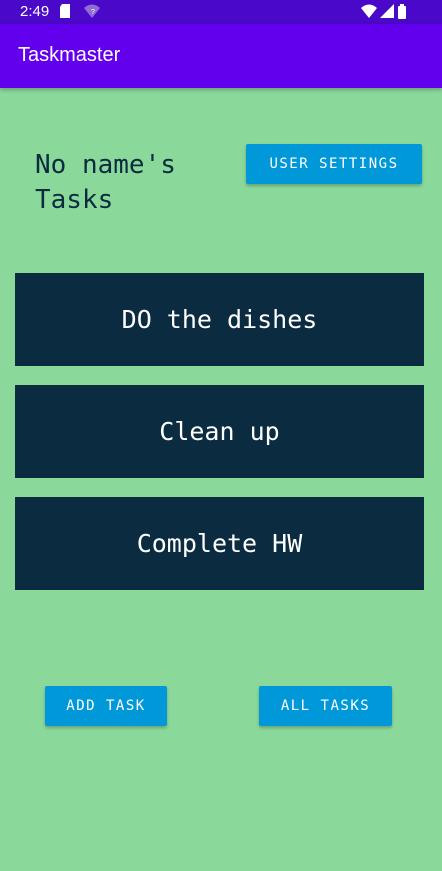 The width and height of the screenshot is (442, 871). What do you see at coordinates (65, 13) in the screenshot?
I see `sd-card-icon` at bounding box center [65, 13].